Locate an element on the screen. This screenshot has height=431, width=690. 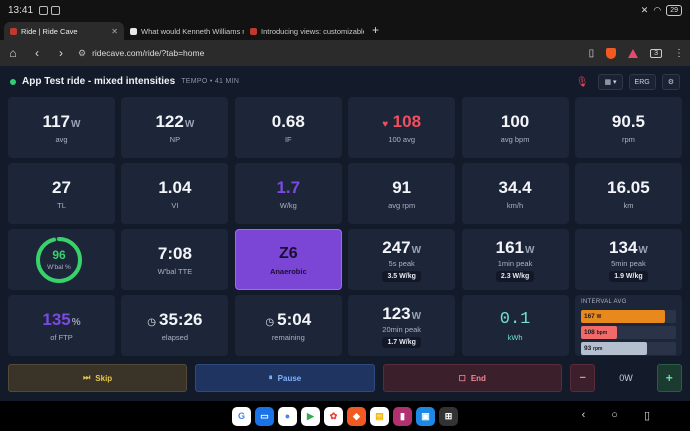
metric-peak-5min: 134W 5min peak 1.9 W/kg is located at coordinates (628, 259).